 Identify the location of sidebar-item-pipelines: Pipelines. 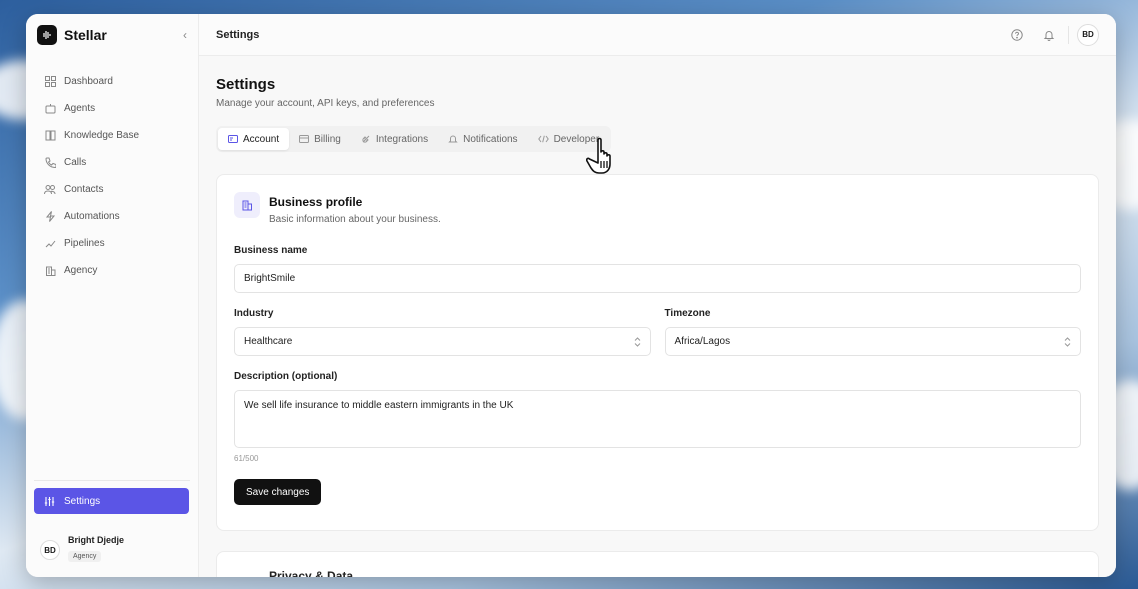
(112, 243).